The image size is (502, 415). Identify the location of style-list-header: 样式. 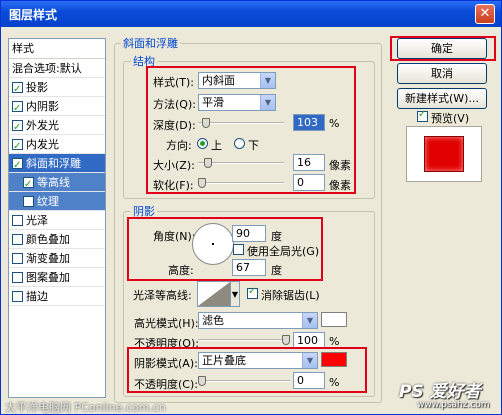
(57, 49).